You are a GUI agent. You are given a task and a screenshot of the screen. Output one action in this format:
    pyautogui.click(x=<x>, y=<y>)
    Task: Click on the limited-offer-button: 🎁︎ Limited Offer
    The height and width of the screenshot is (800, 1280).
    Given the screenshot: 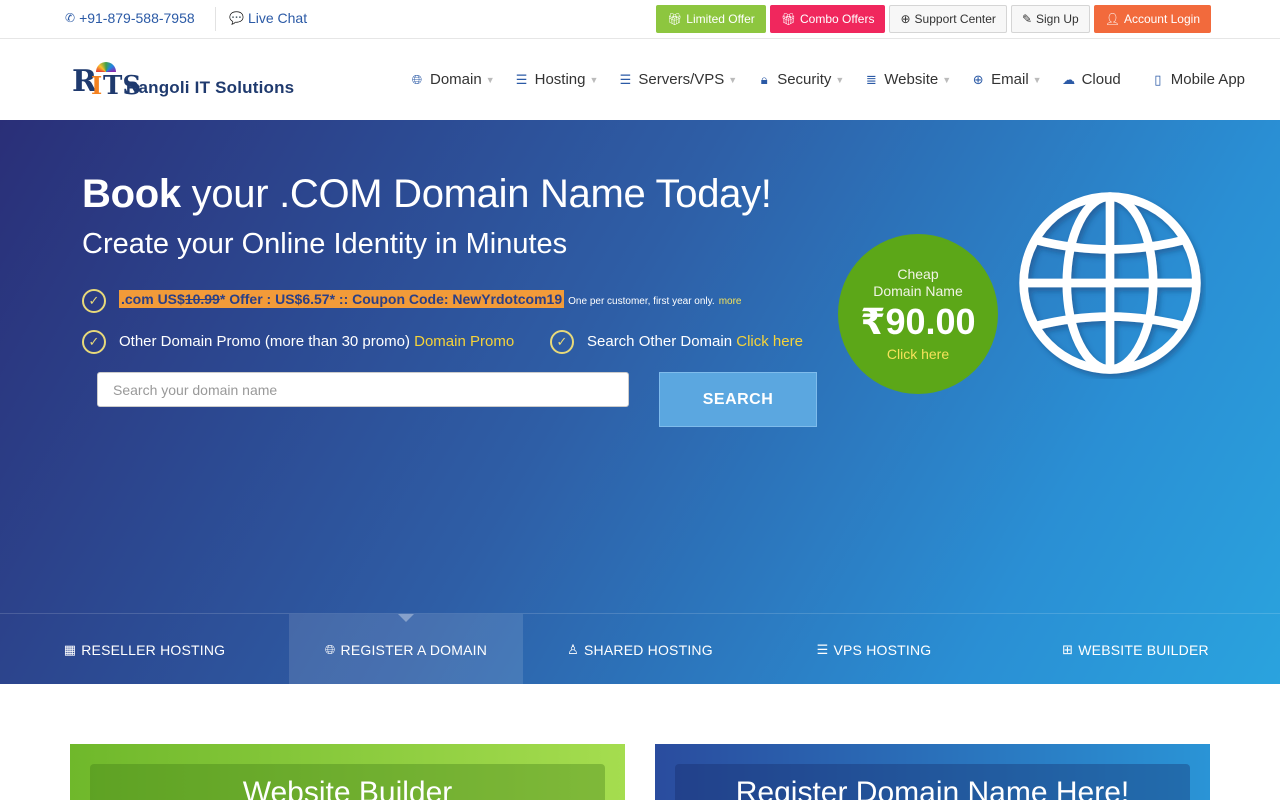 What is the action you would take?
    pyautogui.click(x=711, y=19)
    